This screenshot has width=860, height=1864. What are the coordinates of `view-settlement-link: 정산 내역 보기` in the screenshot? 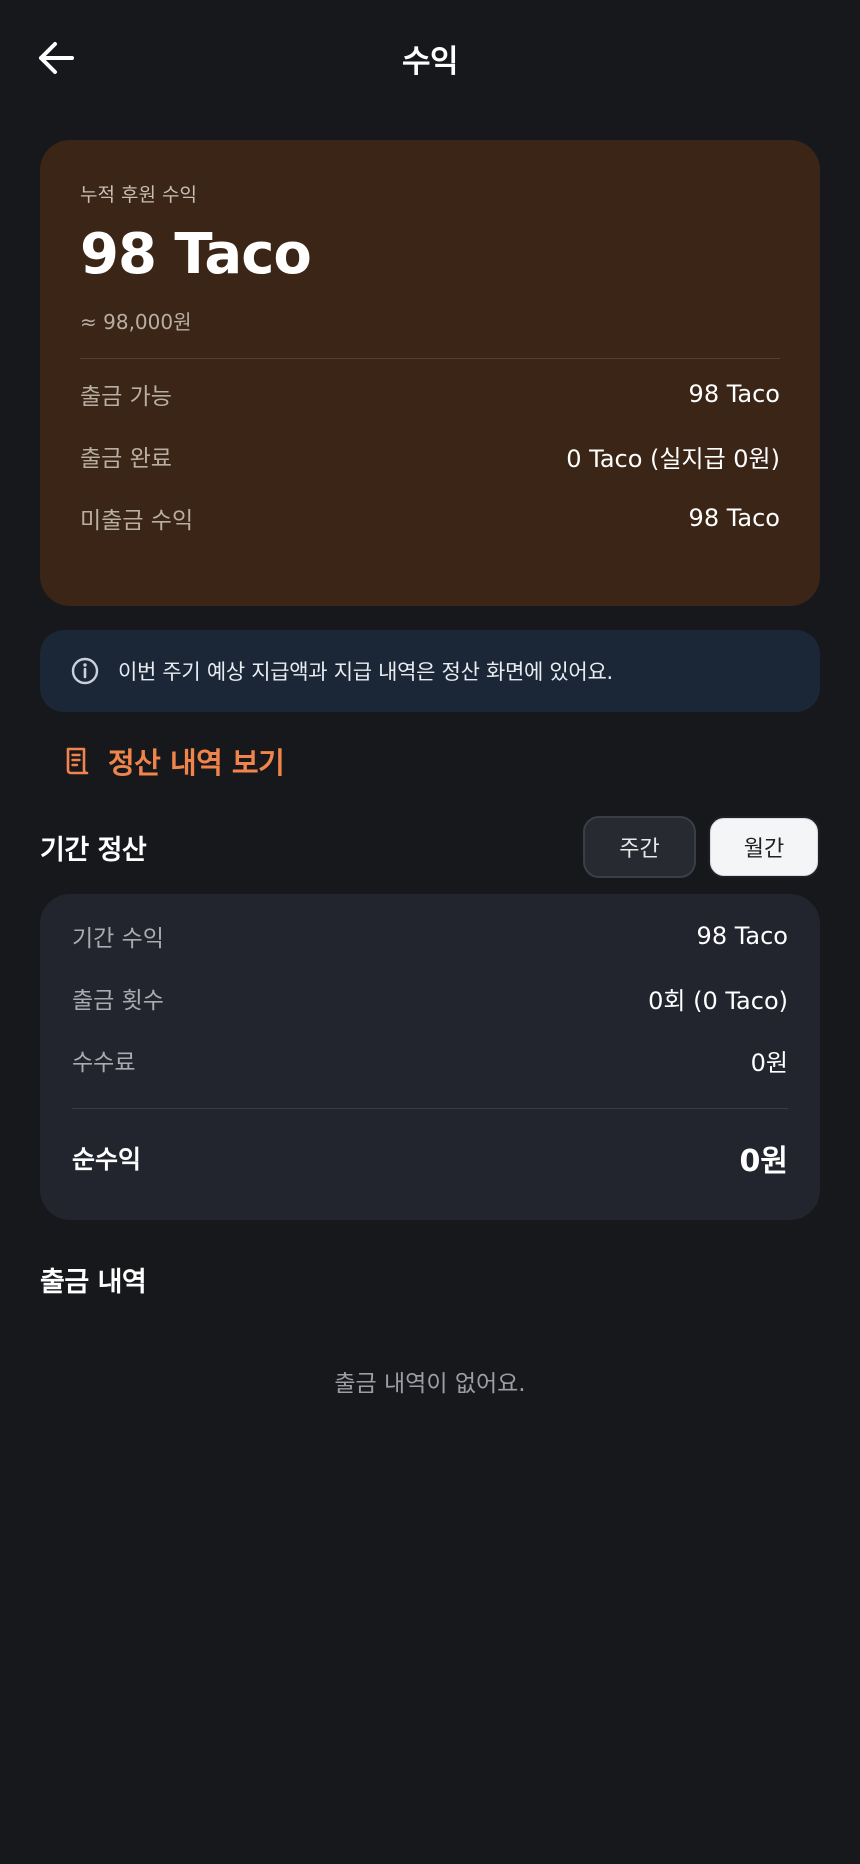 It's located at (174, 761).